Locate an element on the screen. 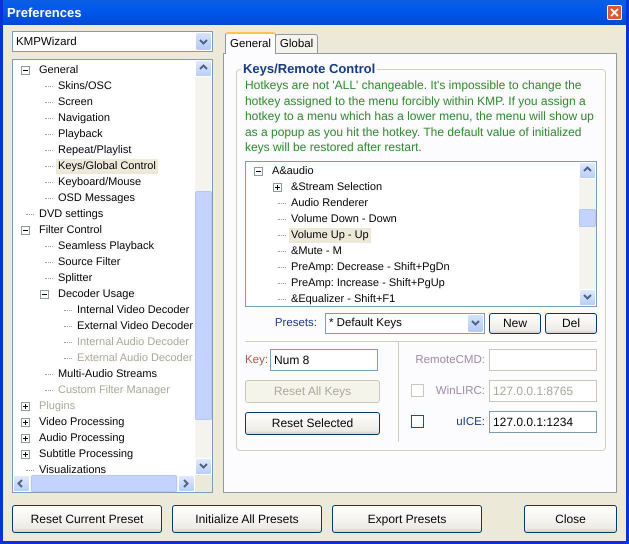 The width and height of the screenshot is (629, 544). key-field: Num 8 is located at coordinates (324, 359).